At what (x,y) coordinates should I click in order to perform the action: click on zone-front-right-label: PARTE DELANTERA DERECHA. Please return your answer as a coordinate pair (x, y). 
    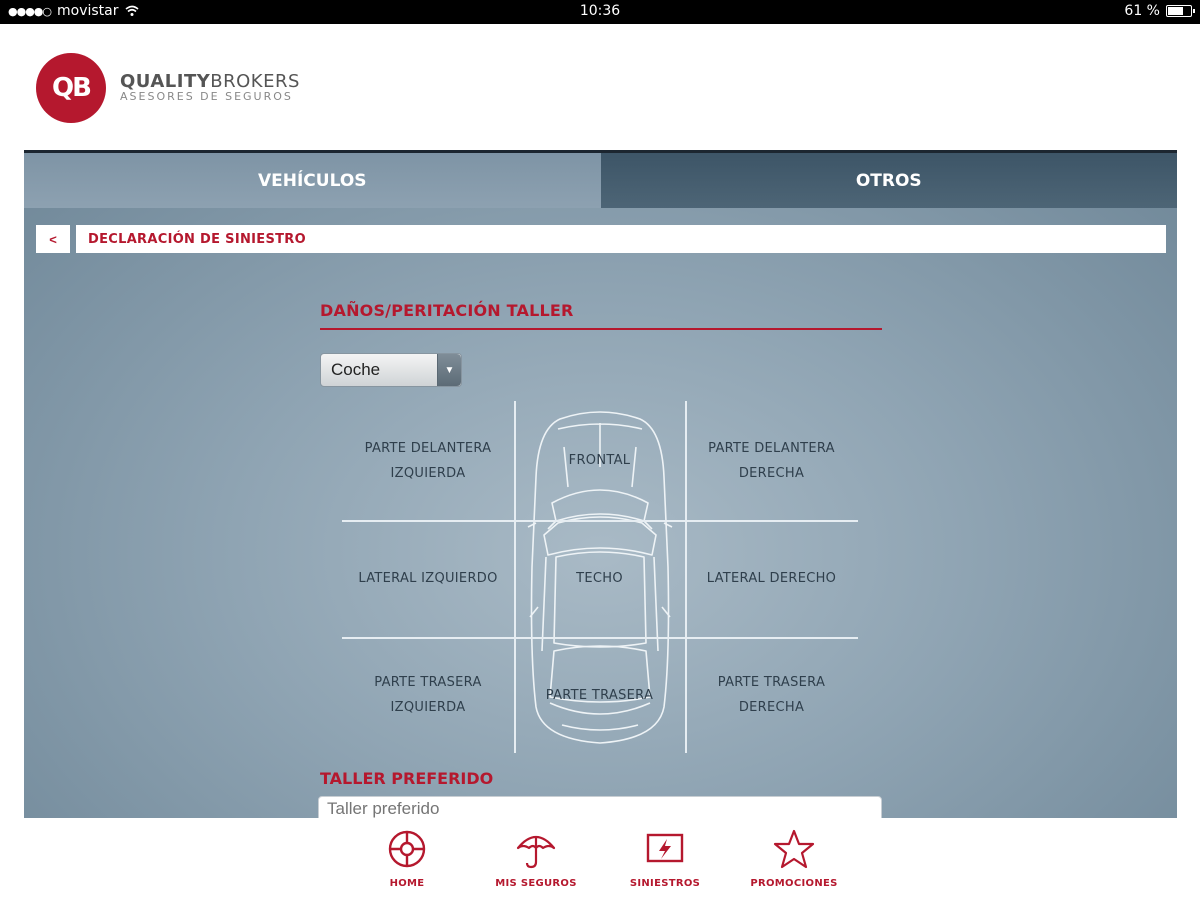
    Looking at the image, I should click on (771, 461).